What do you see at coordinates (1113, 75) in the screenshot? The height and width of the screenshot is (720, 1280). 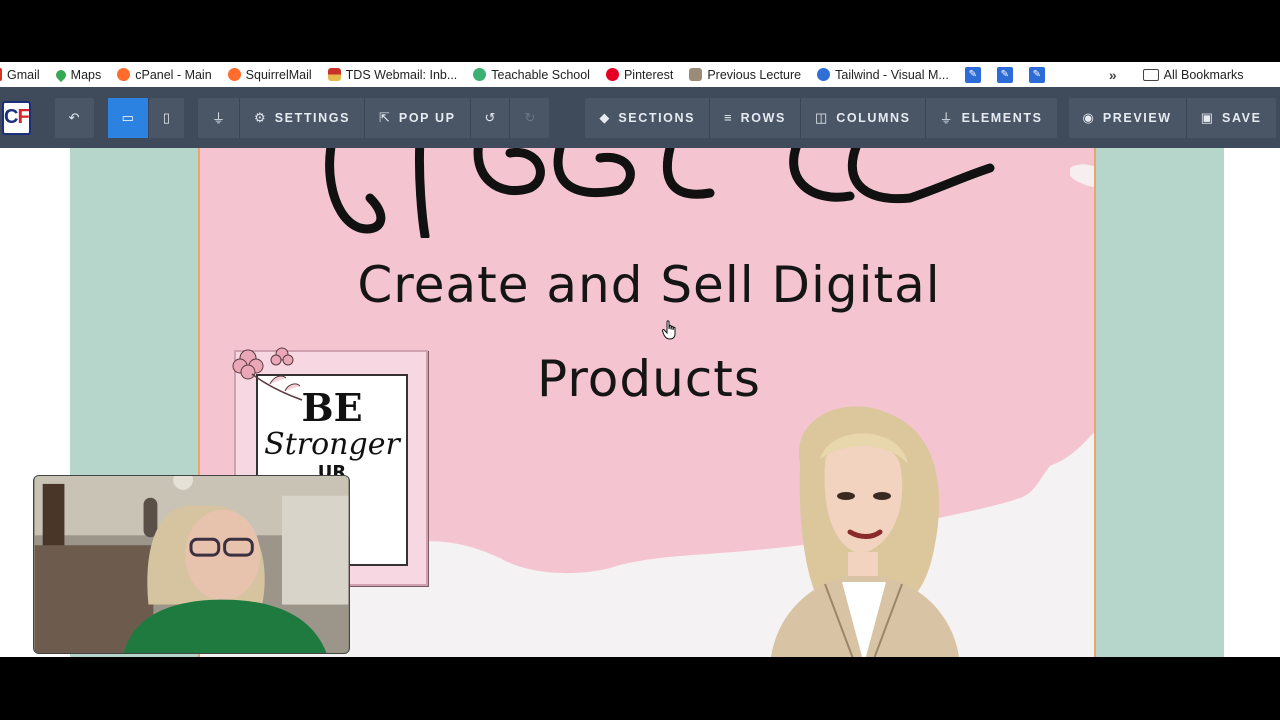 I see `bookmarks-overflow-chevron-icon: »` at bounding box center [1113, 75].